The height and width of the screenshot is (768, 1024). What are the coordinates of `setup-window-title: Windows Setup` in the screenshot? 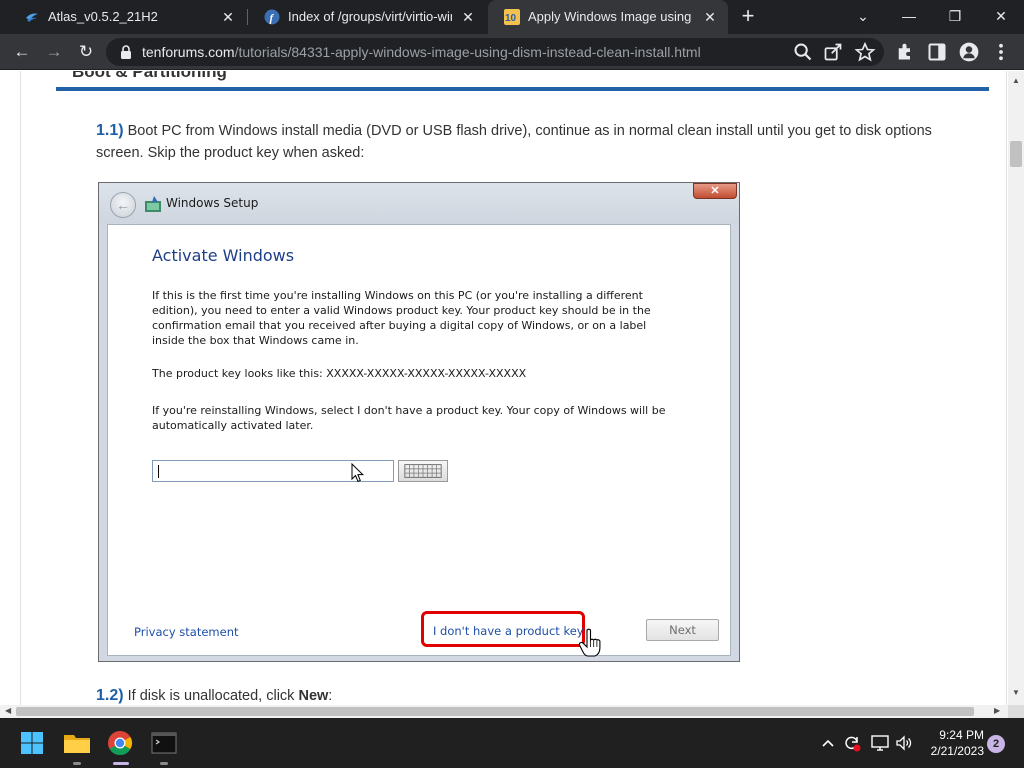 It's located at (212, 203).